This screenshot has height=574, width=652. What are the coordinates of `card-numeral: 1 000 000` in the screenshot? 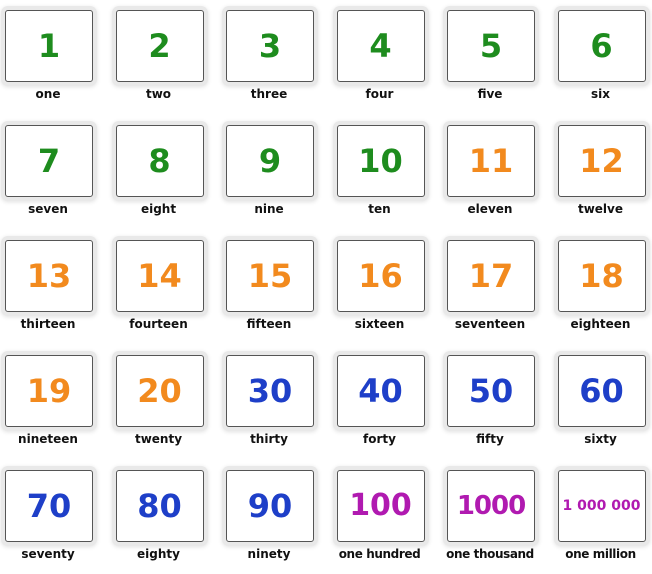 It's located at (602, 506).